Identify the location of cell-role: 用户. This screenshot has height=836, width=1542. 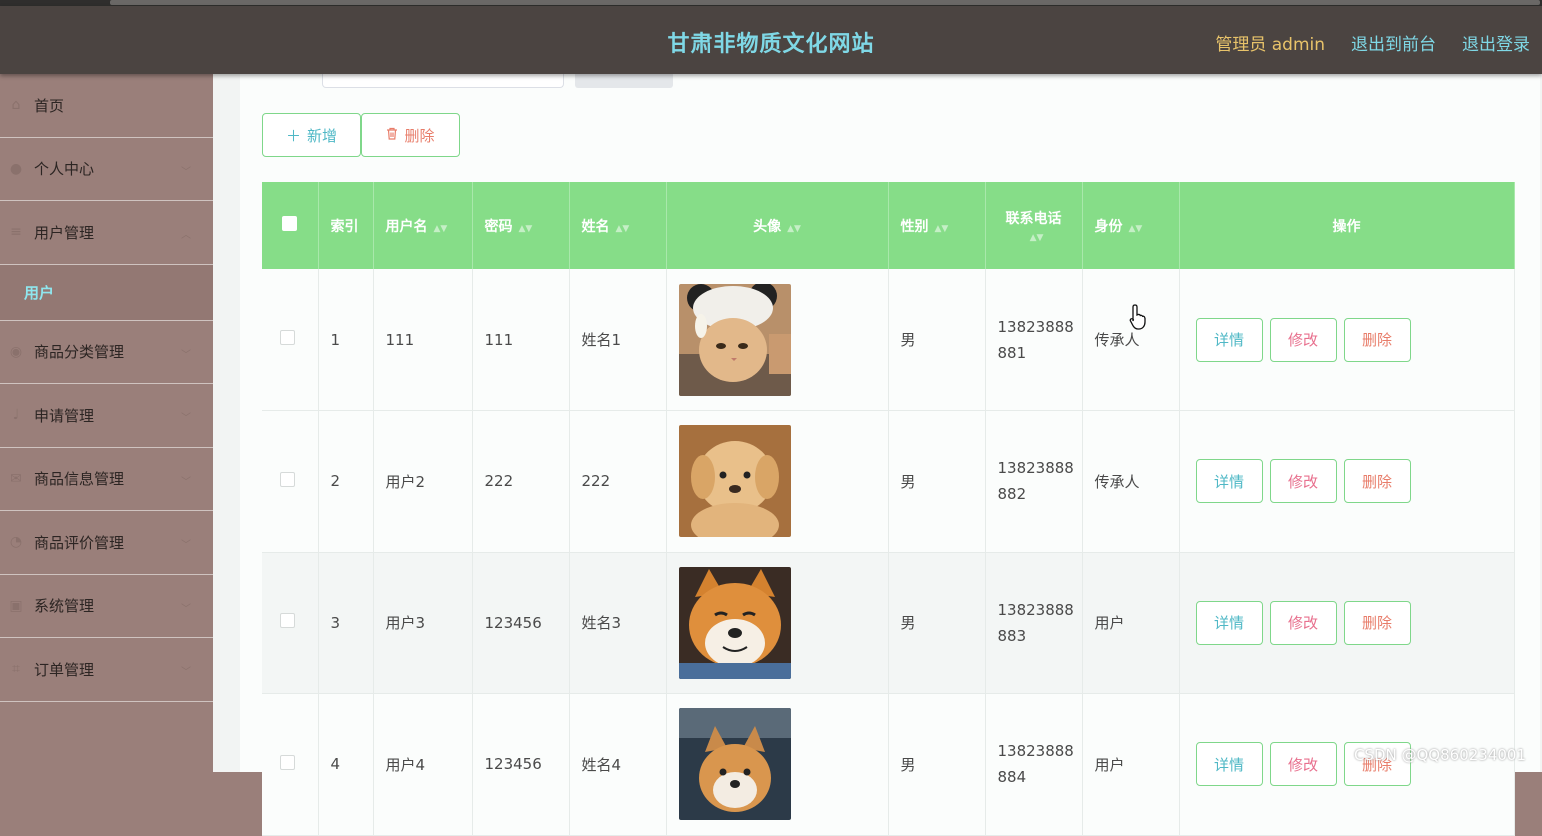
(1130, 765).